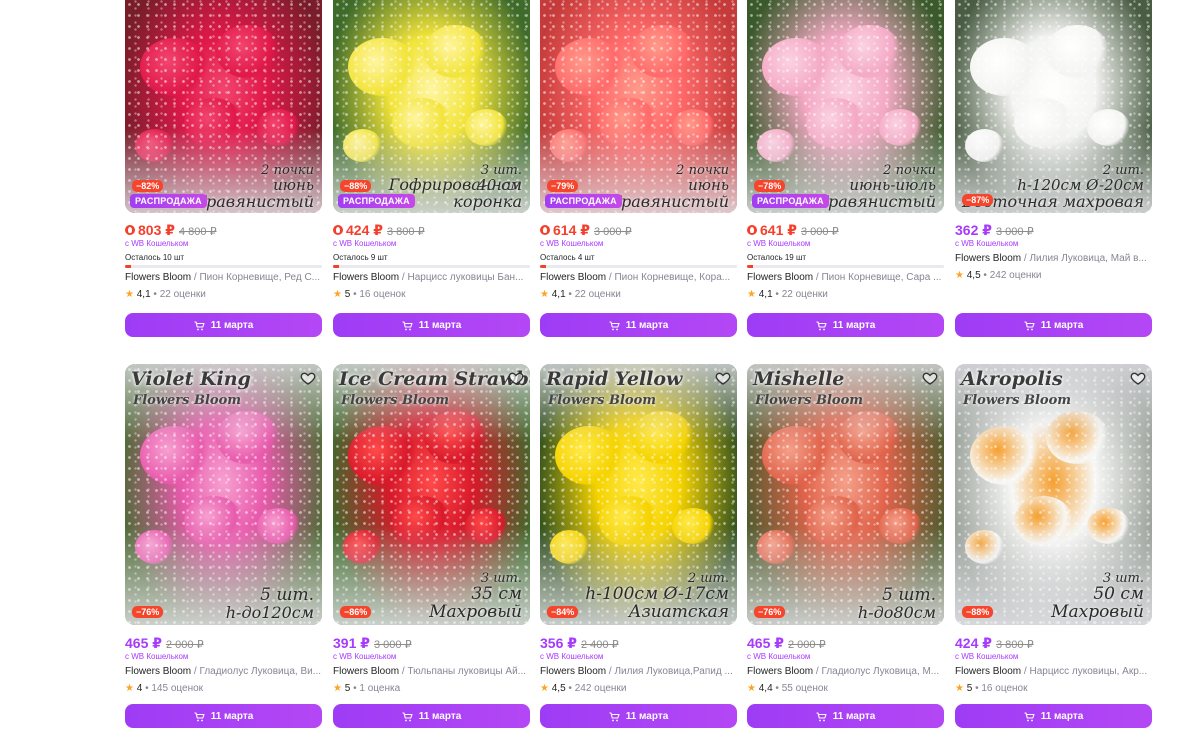 This screenshot has width=1200, height=729. I want to click on product-image: Травянистый июнь 2 почки −79% РАСПРОДАЖА, so click(638, 106).